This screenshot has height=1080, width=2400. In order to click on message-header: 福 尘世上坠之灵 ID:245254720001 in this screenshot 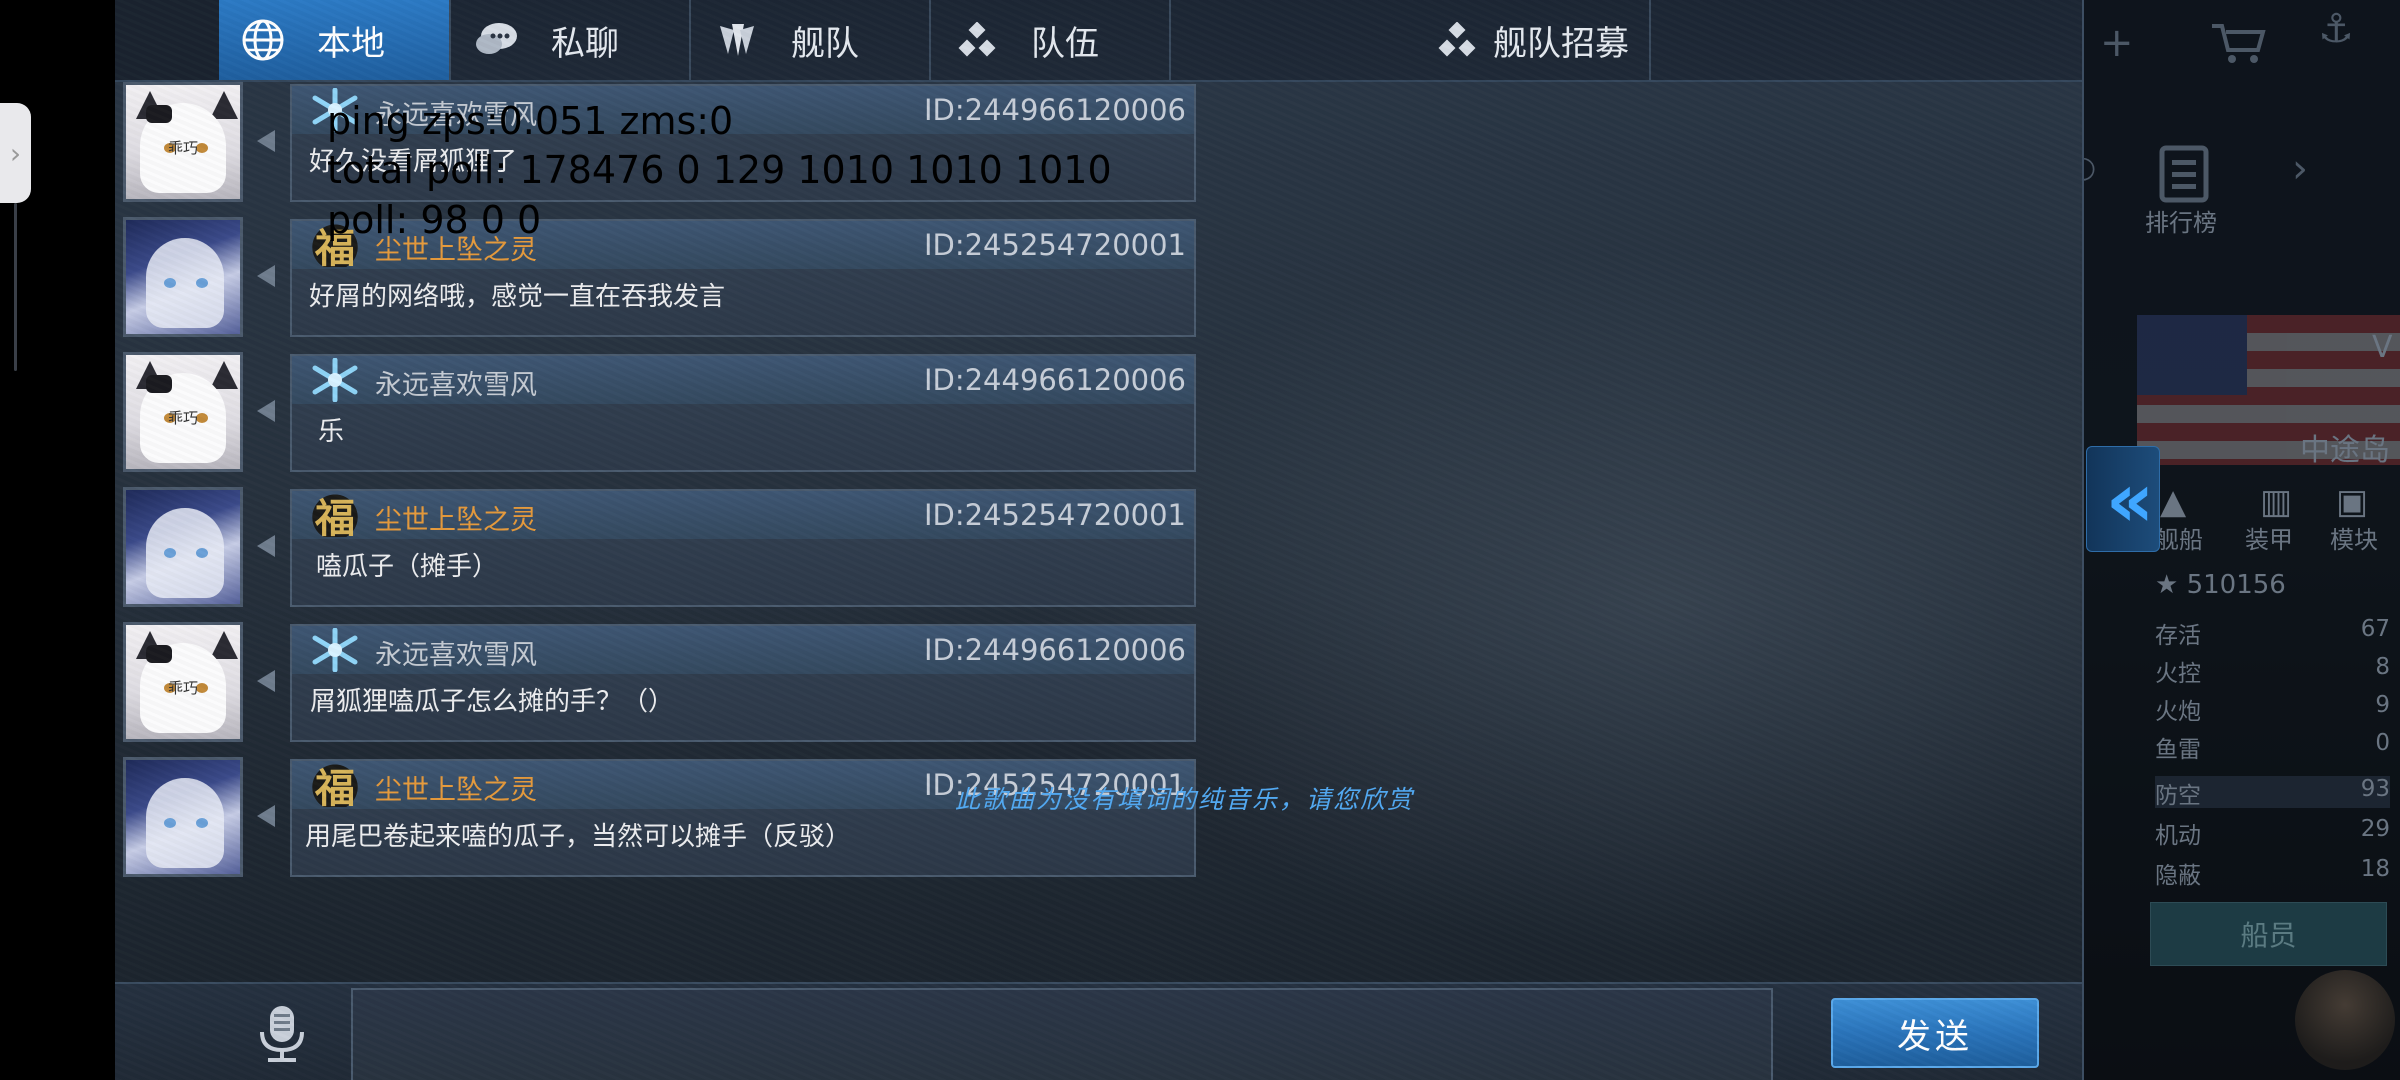, I will do `click(743, 516)`.